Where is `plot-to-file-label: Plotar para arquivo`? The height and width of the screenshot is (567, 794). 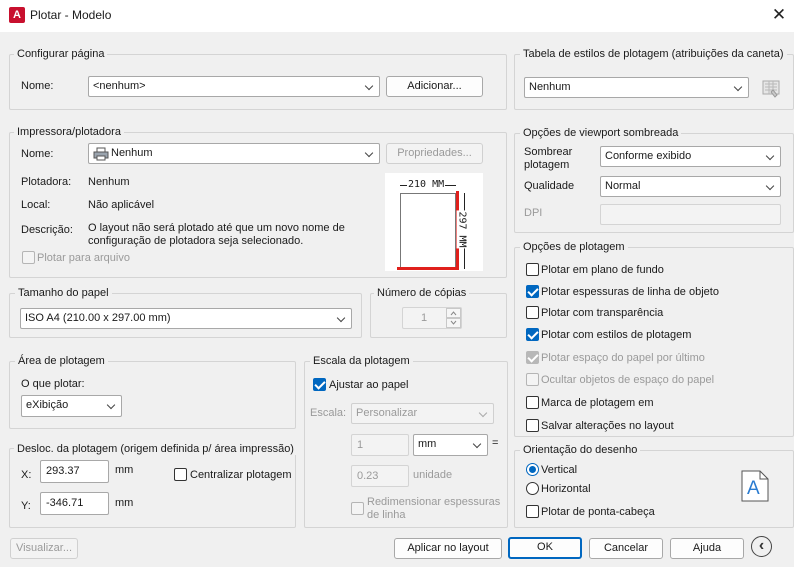 plot-to-file-label: Plotar para arquivo is located at coordinates (83, 258).